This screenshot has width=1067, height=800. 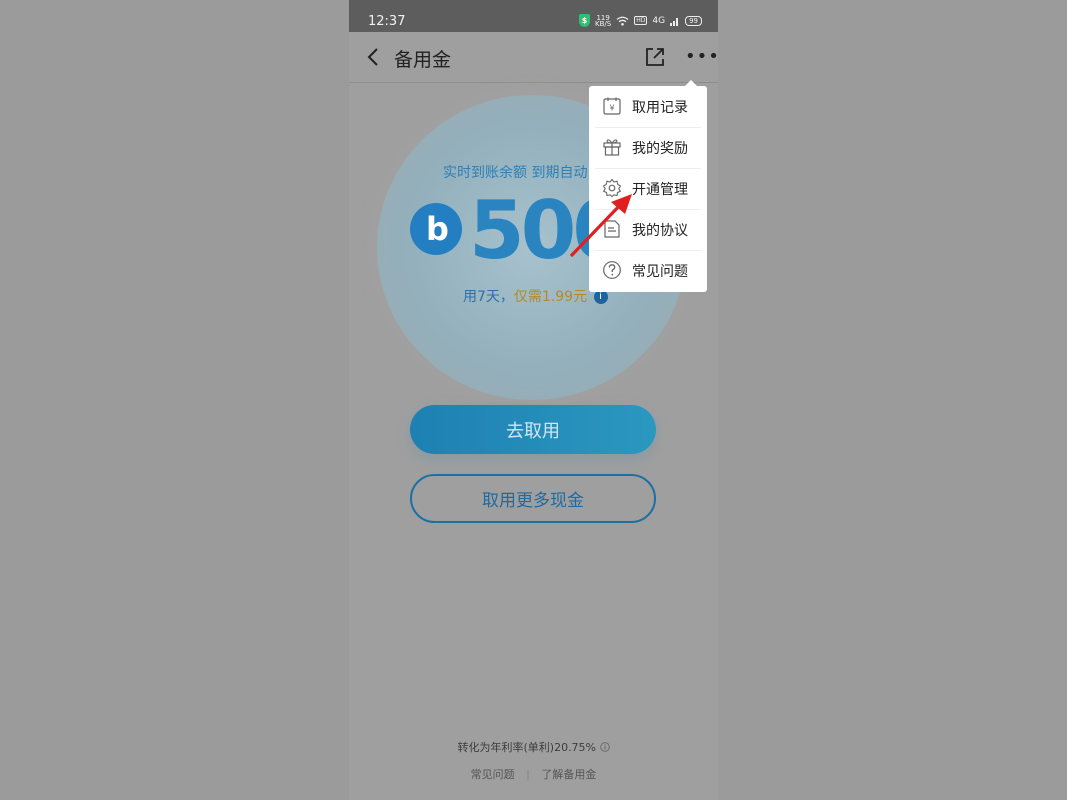 What do you see at coordinates (600, 297) in the screenshot?
I see `info-icon: i` at bounding box center [600, 297].